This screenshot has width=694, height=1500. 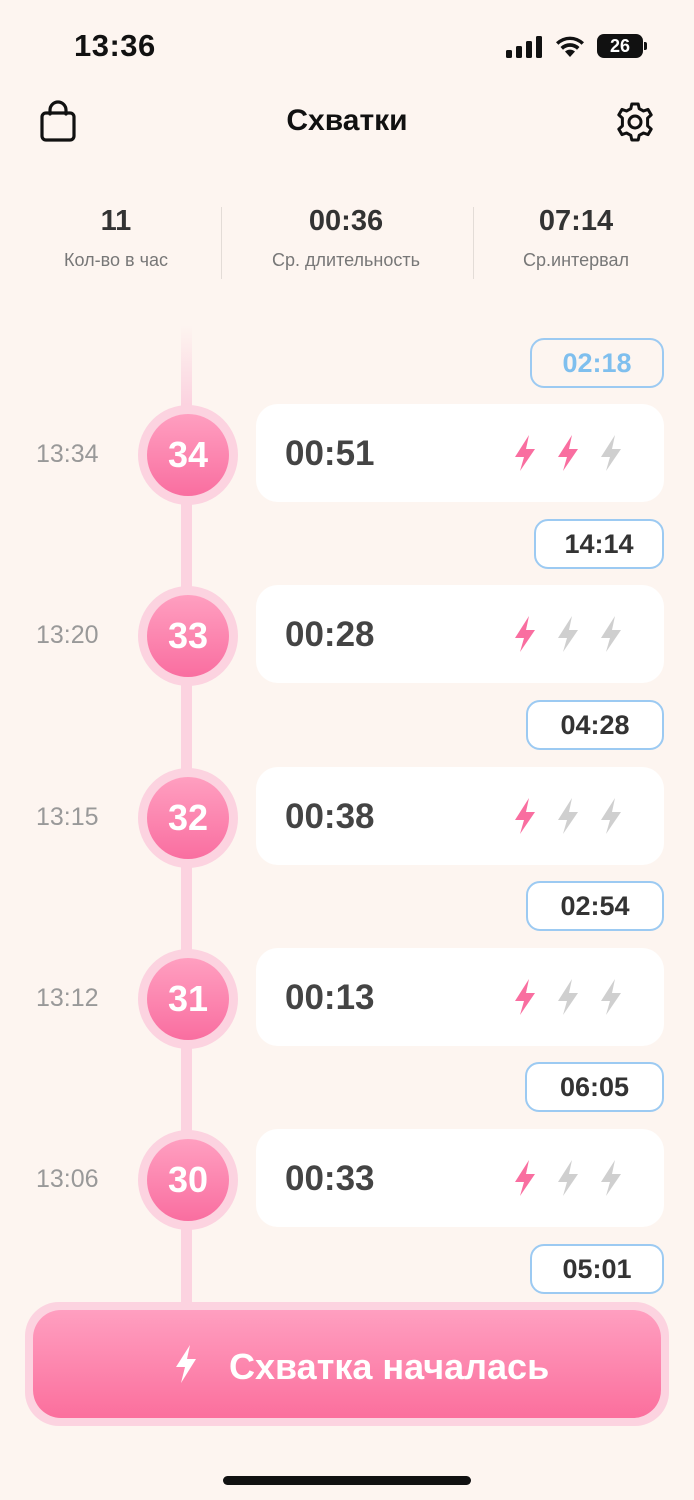 I want to click on start-button-frame: Схватка началась, so click(x=347, y=1364).